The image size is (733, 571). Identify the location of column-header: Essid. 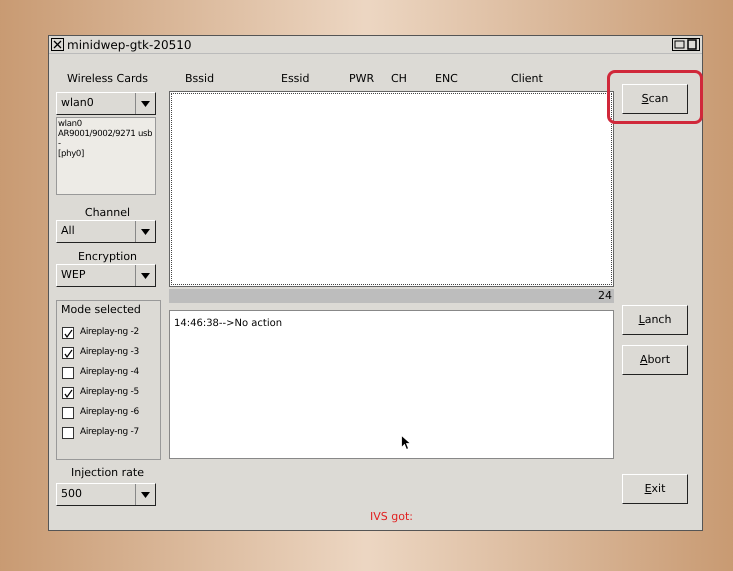
(295, 79).